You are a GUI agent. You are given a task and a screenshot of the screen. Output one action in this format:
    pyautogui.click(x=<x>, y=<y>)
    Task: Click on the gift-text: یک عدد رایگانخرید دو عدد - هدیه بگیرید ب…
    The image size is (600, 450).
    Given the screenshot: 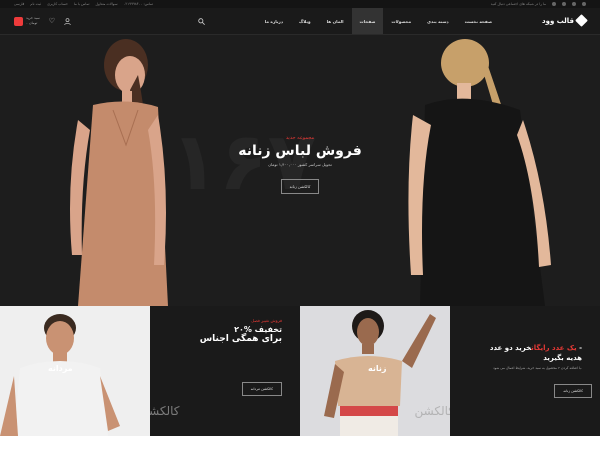 What is the action you would take?
    pyautogui.click(x=536, y=357)
    